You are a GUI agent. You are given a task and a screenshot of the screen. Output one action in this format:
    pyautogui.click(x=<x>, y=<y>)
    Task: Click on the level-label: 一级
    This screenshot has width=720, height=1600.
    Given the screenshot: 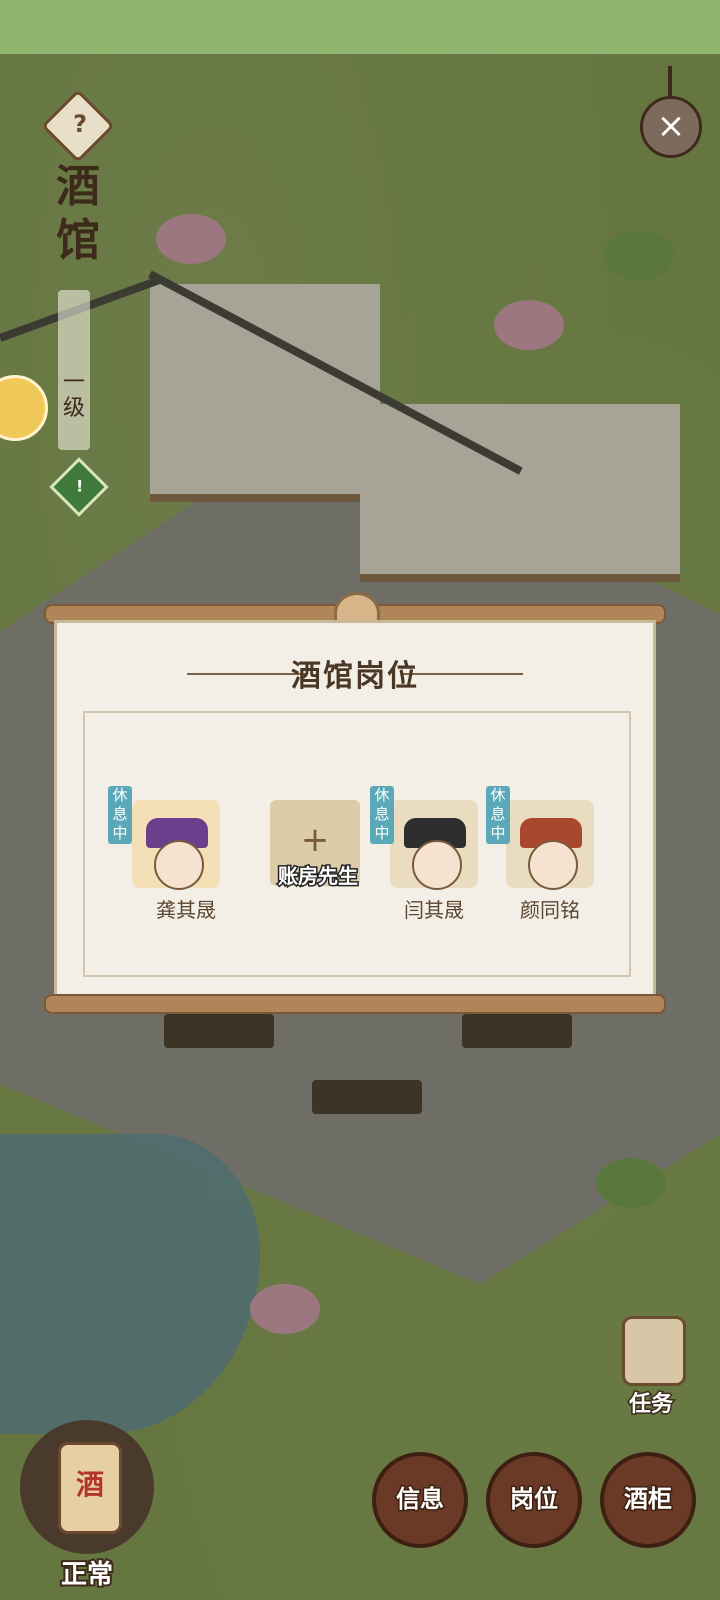 What is the action you would take?
    pyautogui.click(x=73, y=395)
    